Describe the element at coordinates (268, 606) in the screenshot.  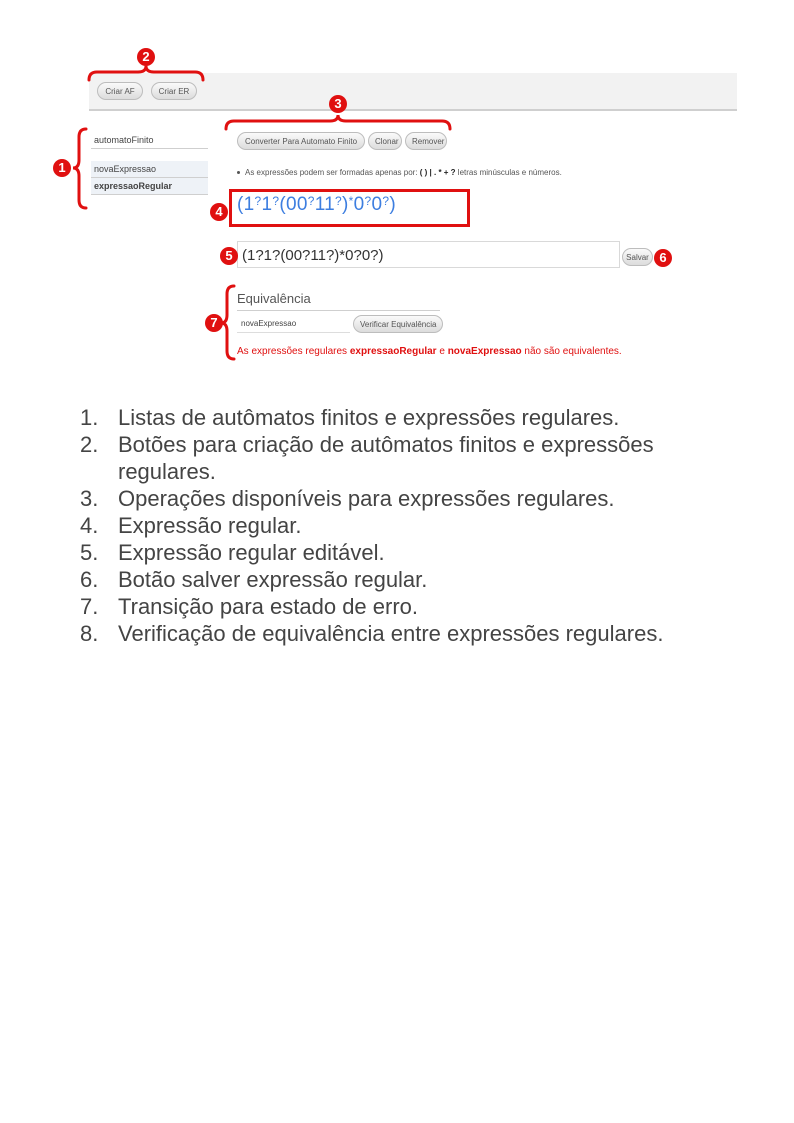
I see `legend-text: Transição para estado de erro.` at that location.